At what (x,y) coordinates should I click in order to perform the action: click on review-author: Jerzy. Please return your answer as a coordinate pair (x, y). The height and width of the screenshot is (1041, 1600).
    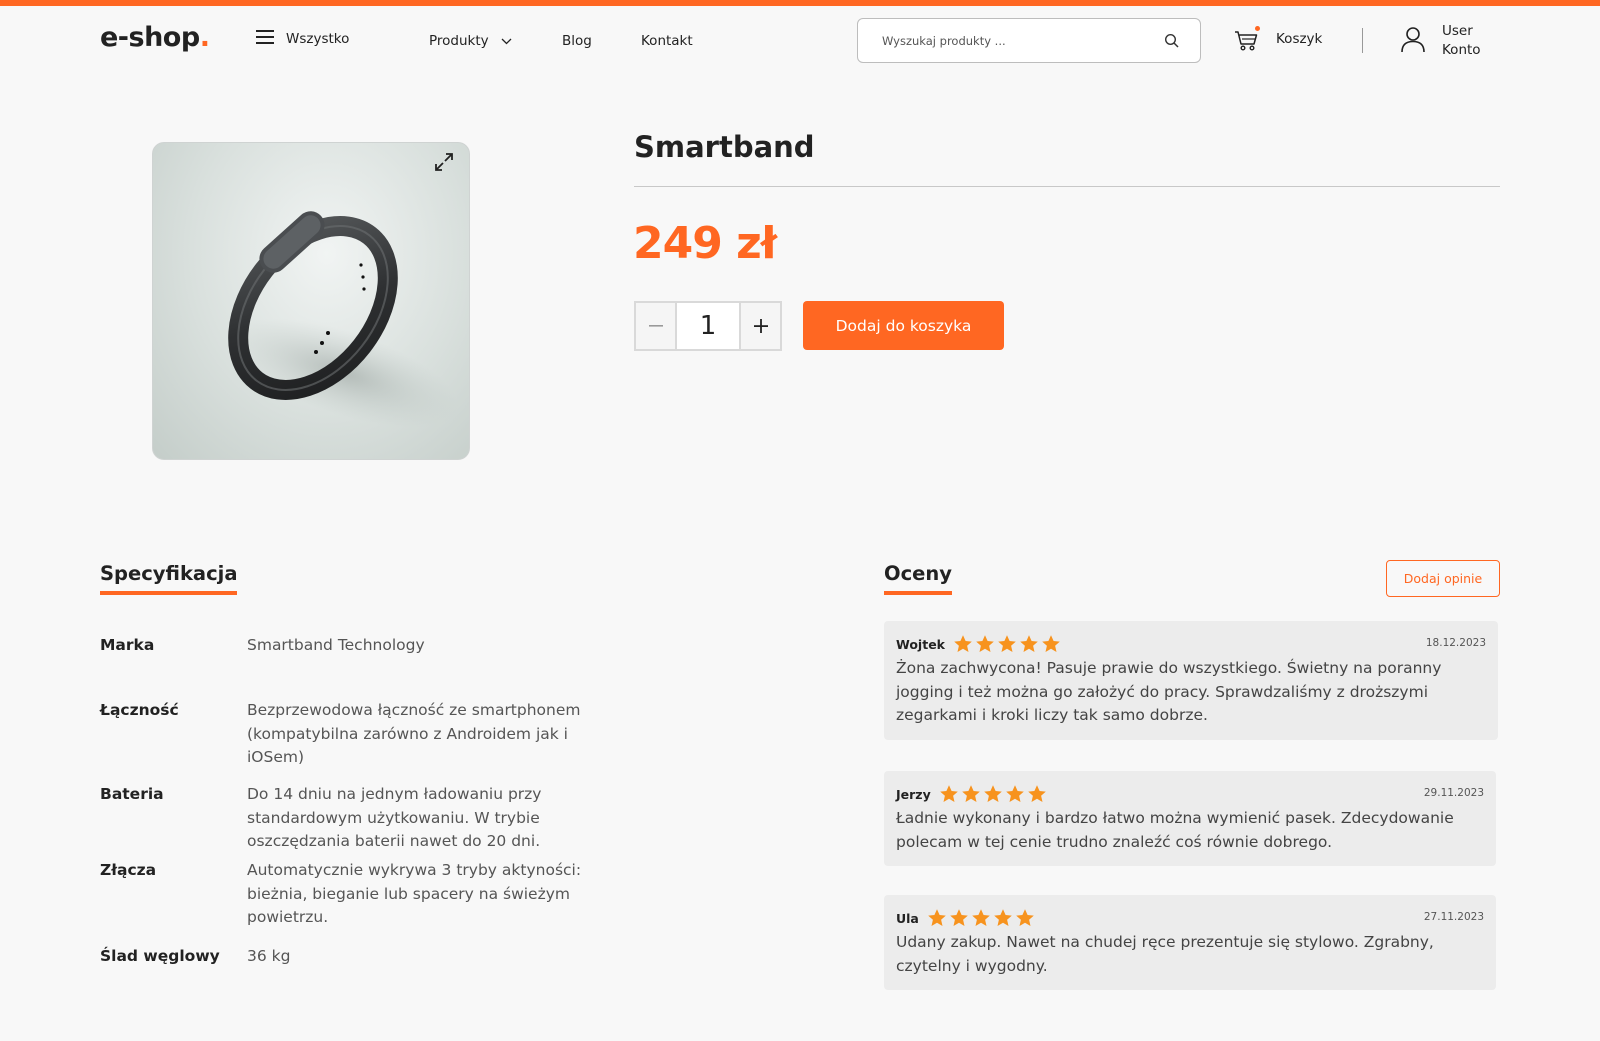
    Looking at the image, I should click on (913, 794).